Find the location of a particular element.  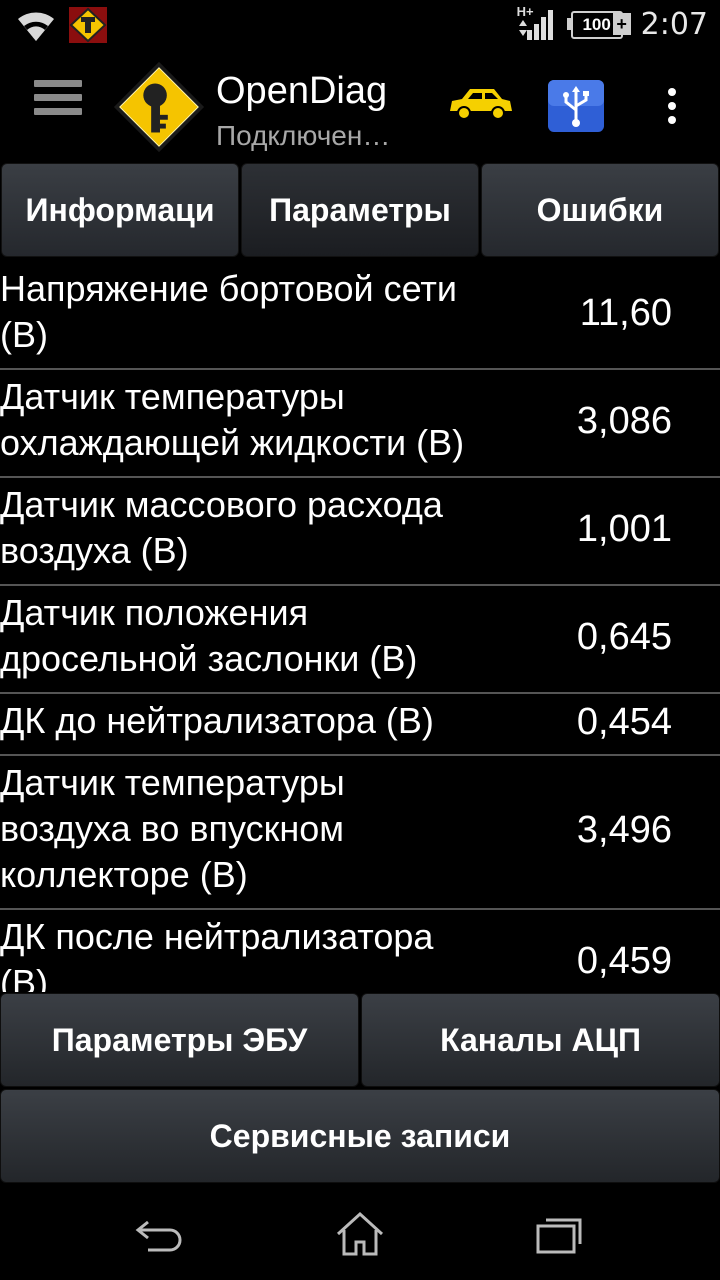

clock: 2:07 is located at coordinates (674, 24).